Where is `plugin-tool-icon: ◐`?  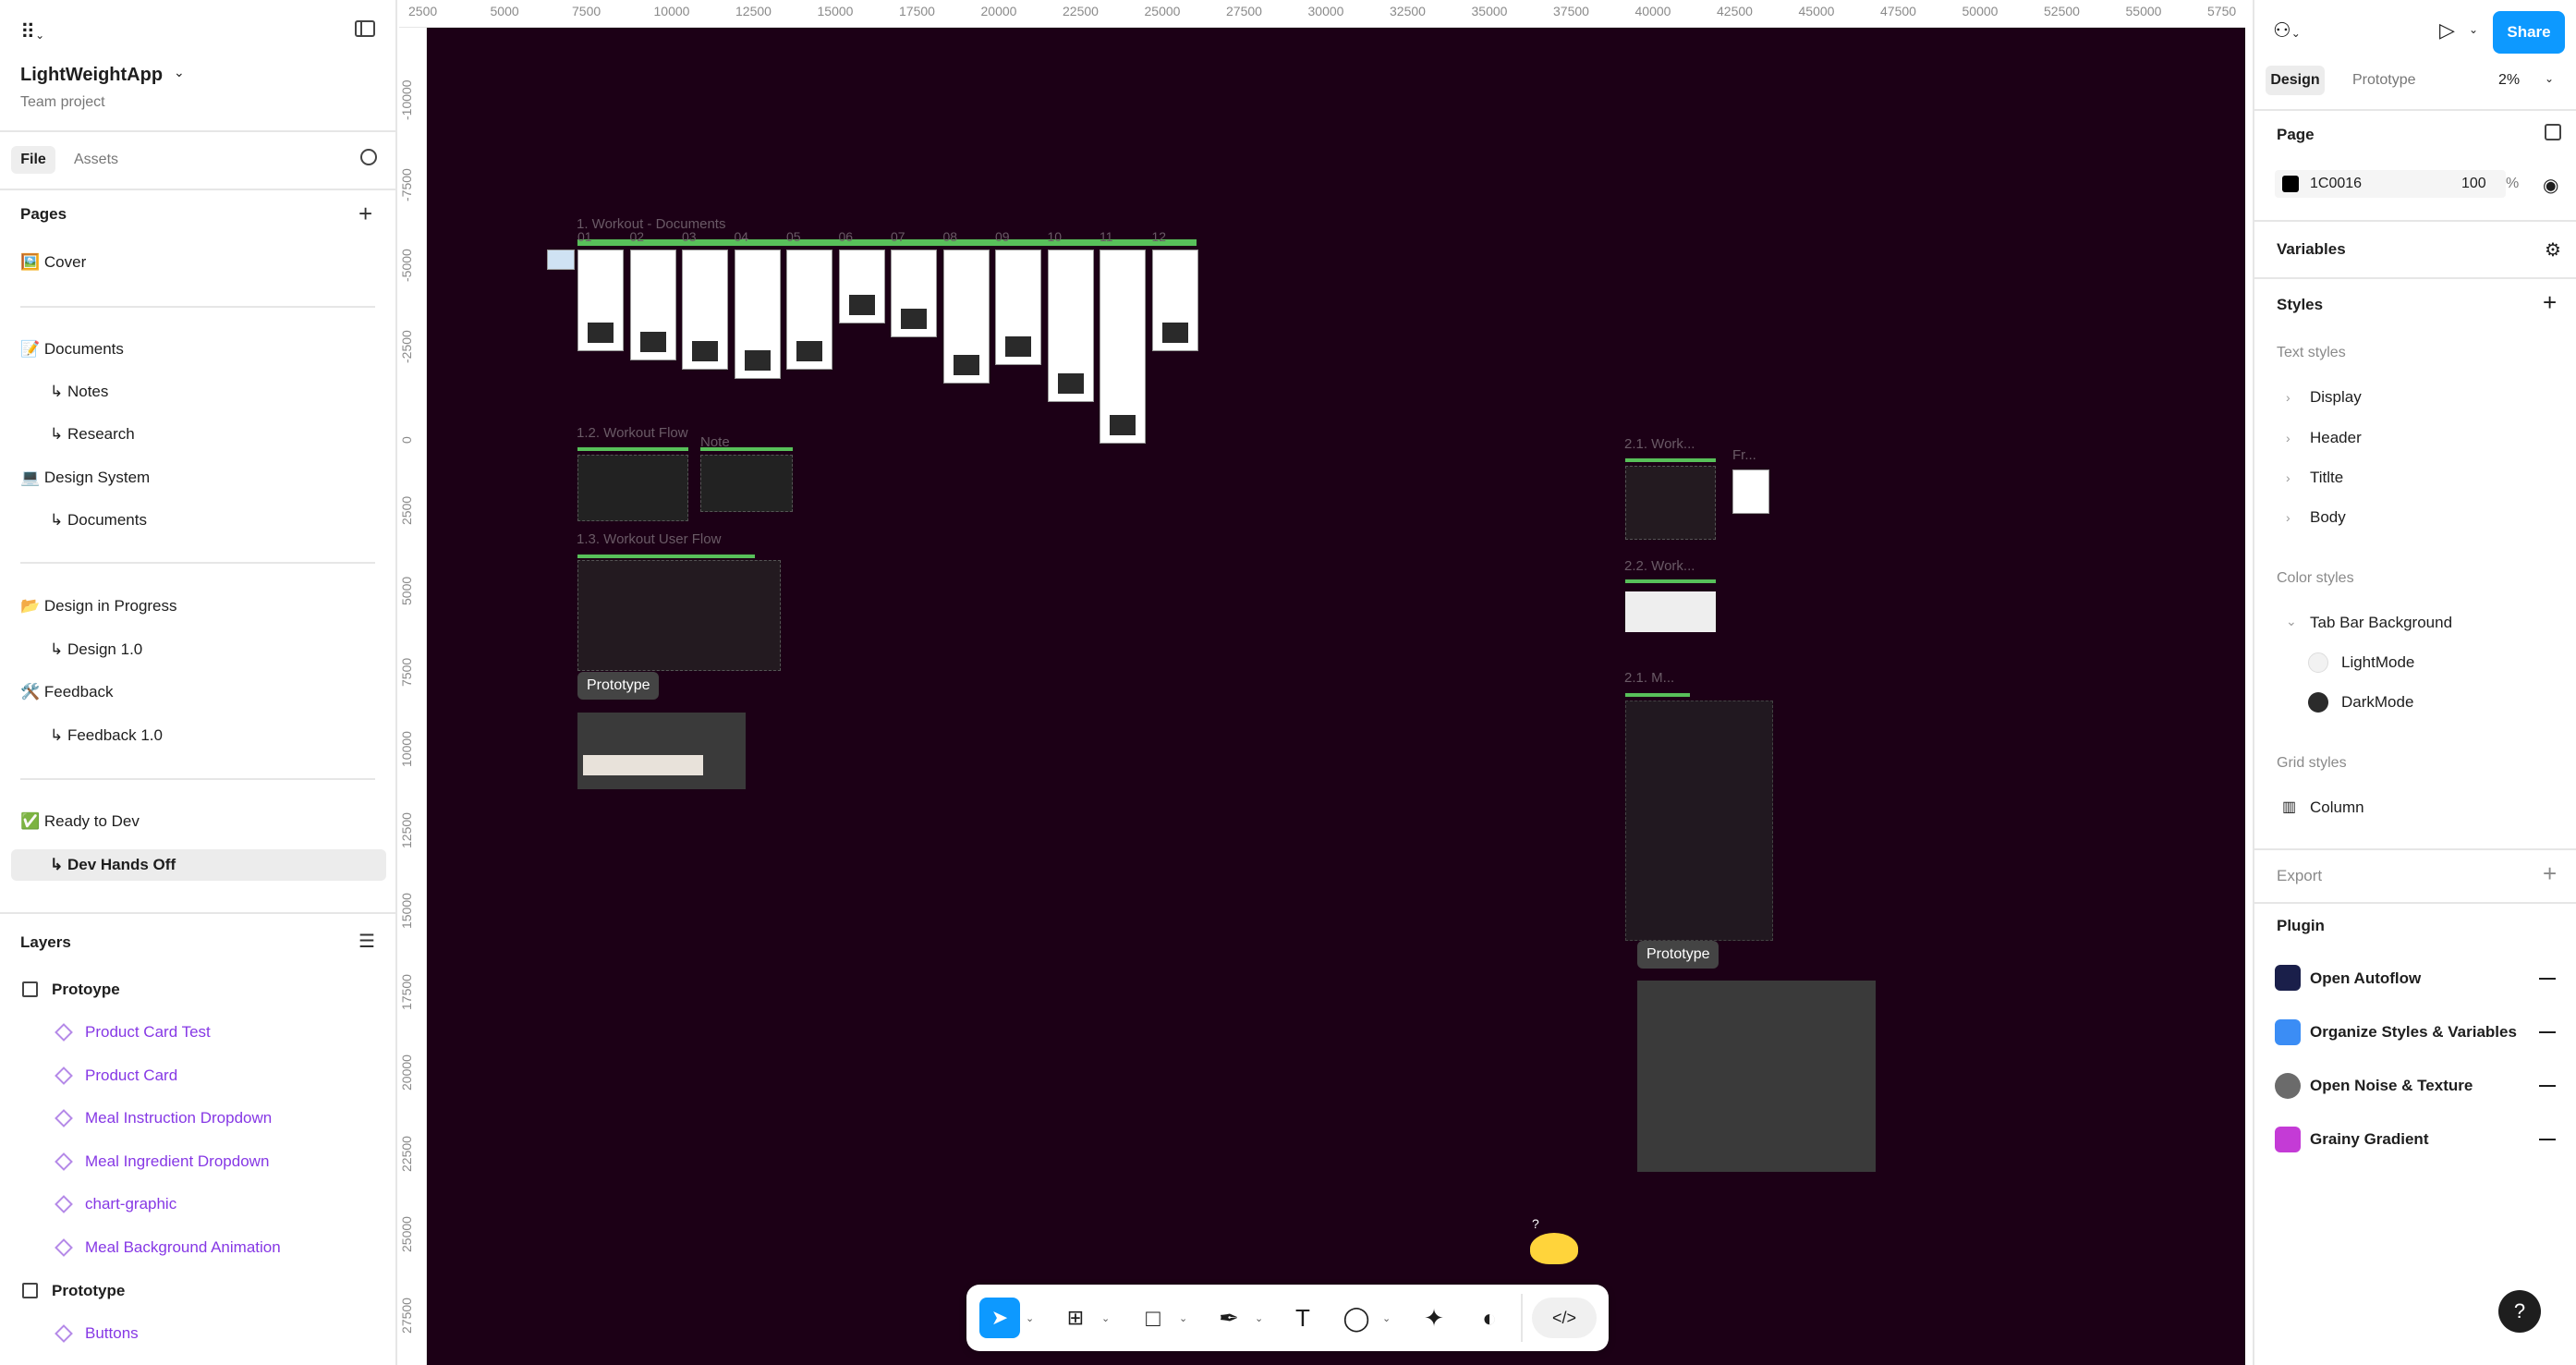 plugin-tool-icon: ◐ is located at coordinates (1489, 1318).